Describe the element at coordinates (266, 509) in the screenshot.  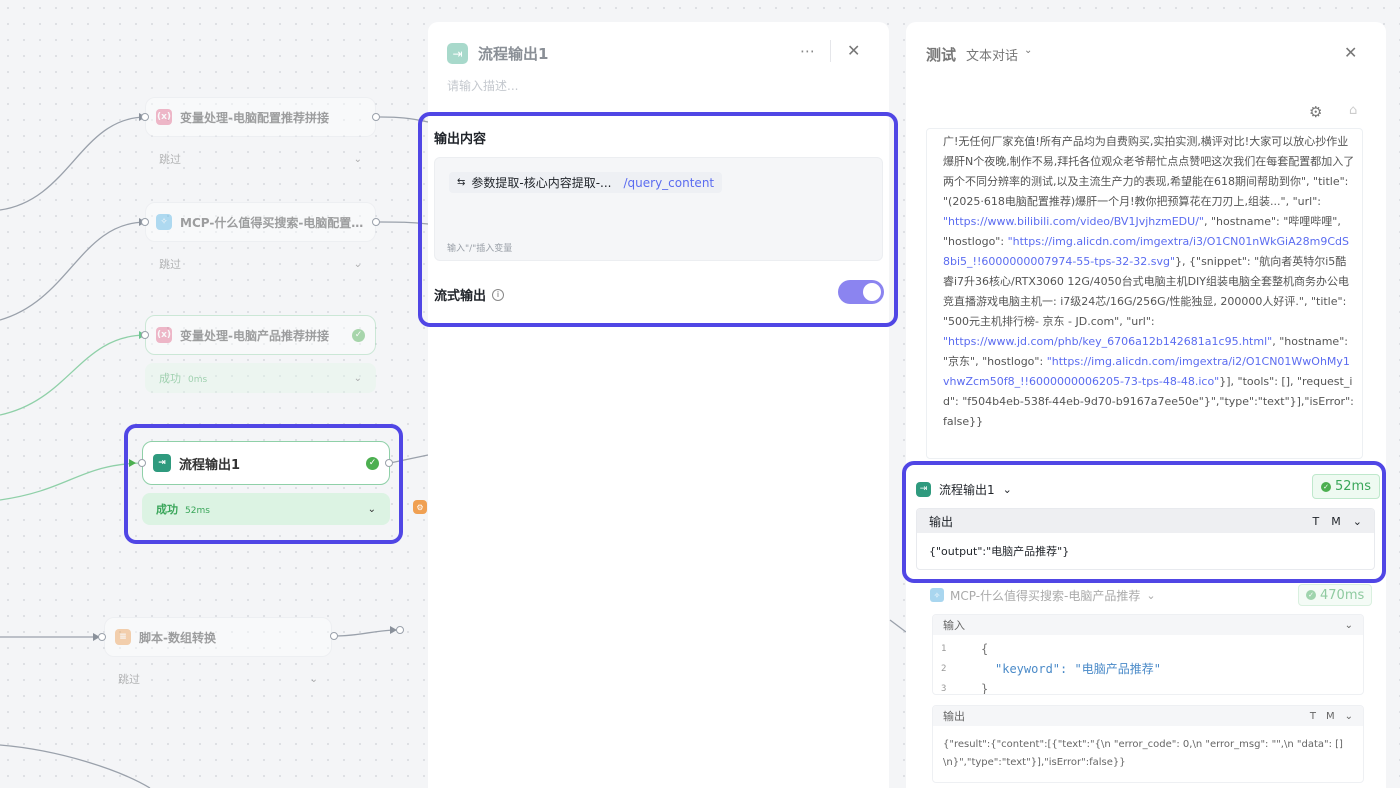
I see `node-status-success: 成功 52ms ⌄` at that location.